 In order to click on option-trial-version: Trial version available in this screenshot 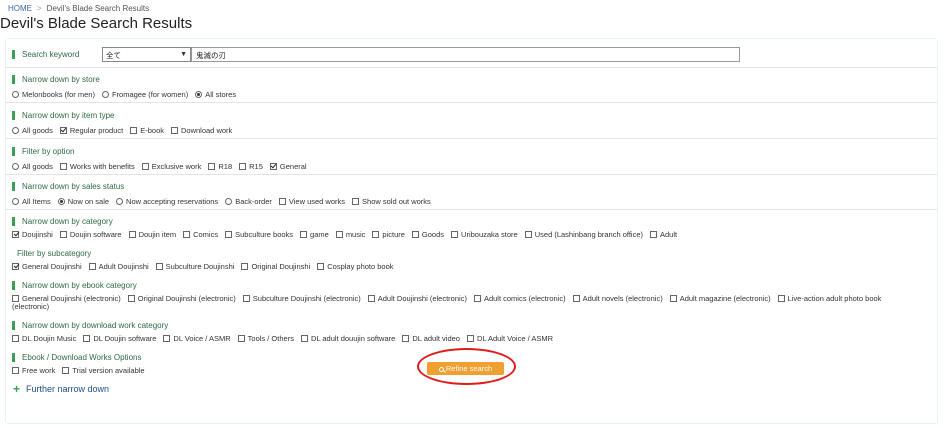, I will do `click(103, 370)`.